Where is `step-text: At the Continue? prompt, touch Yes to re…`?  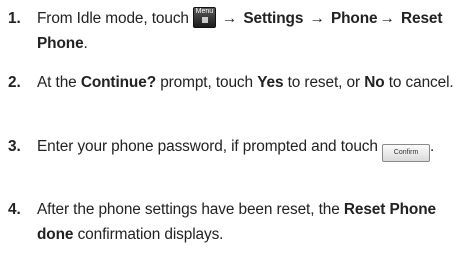
step-text: At the Continue? prompt, touch Yes to re… is located at coordinates (245, 82).